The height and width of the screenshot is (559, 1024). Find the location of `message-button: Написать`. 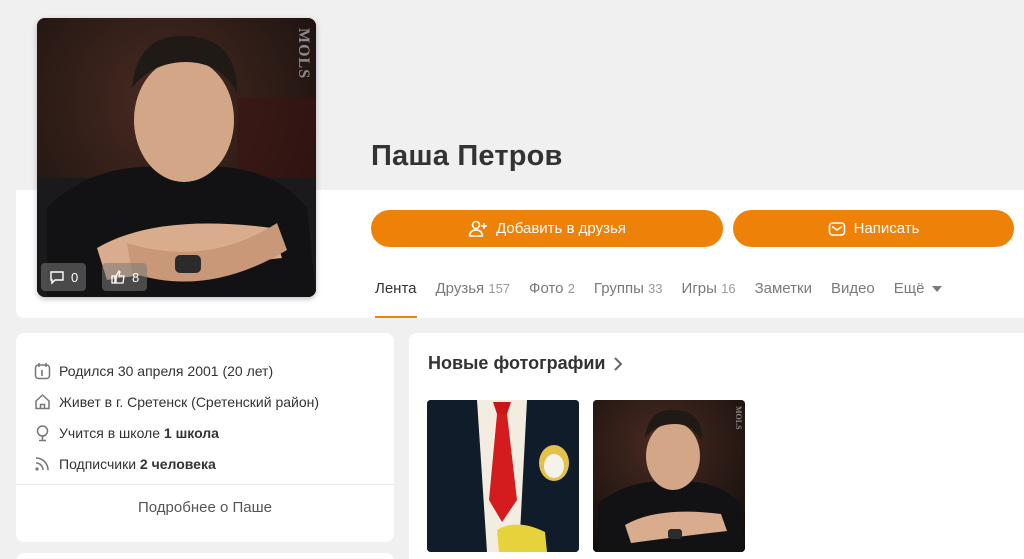

message-button: Написать is located at coordinates (873, 228).